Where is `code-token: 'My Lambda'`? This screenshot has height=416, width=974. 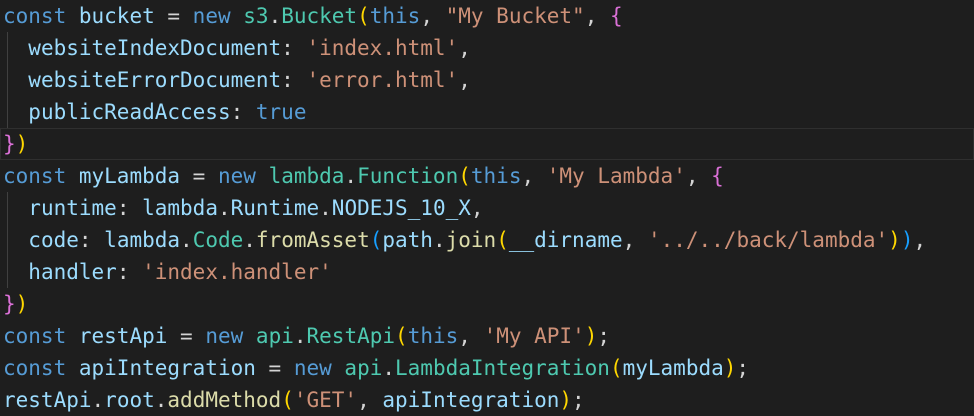 code-token: 'My Lambda' is located at coordinates (616, 176).